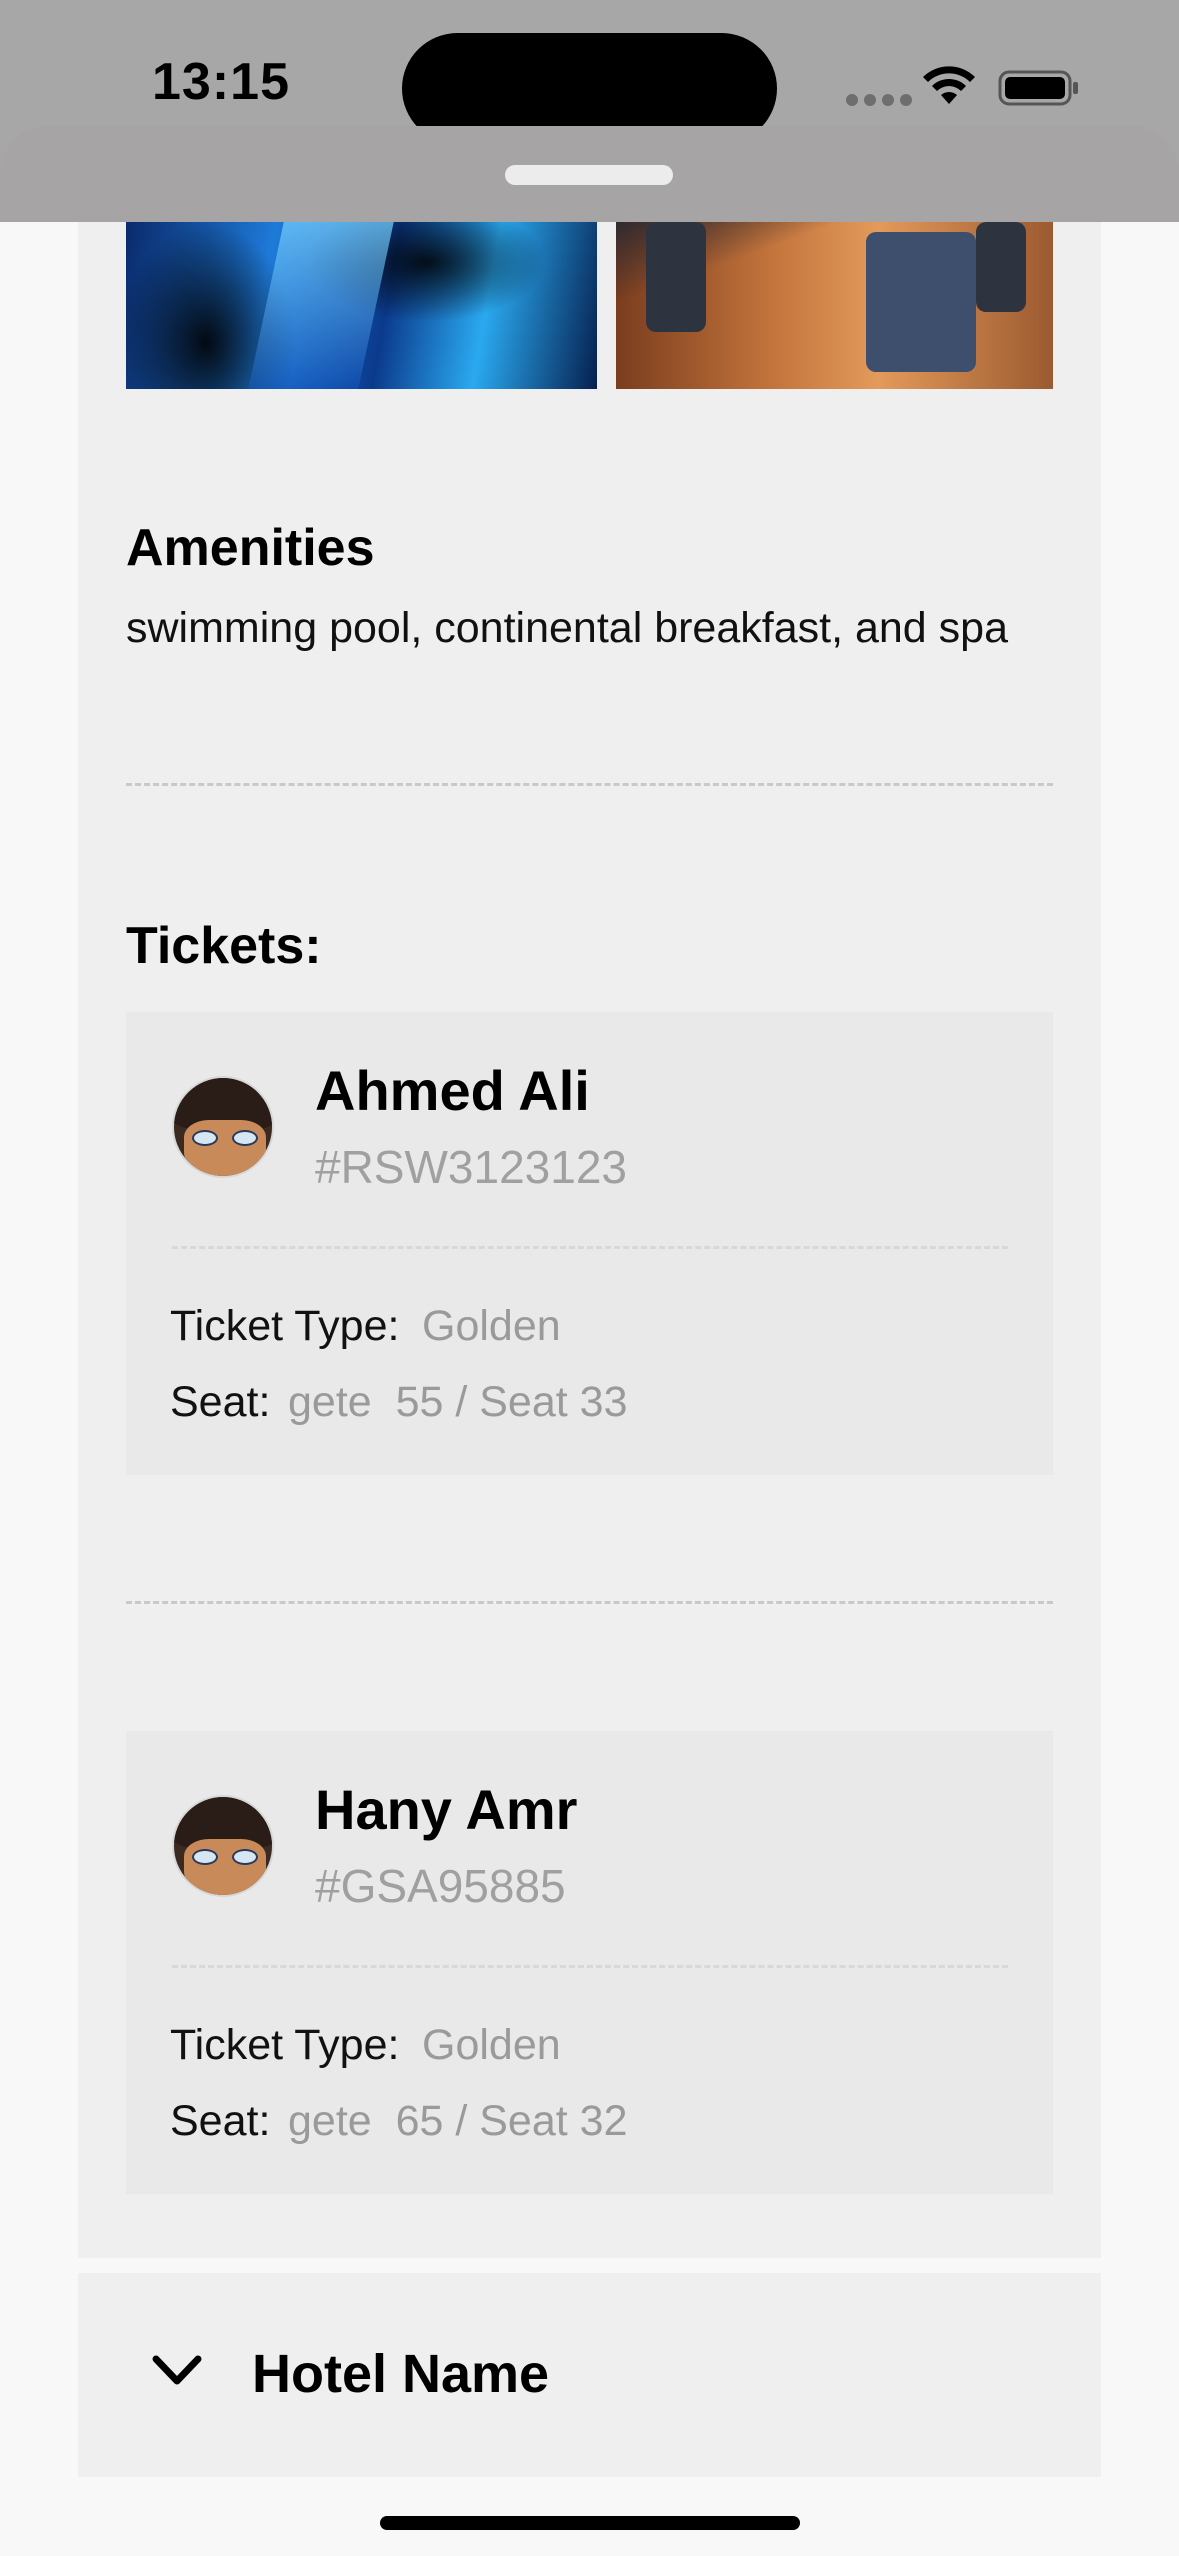 The height and width of the screenshot is (2556, 1179). Describe the element at coordinates (440, 1886) in the screenshot. I see `ticket-code: #GSA95885` at that location.